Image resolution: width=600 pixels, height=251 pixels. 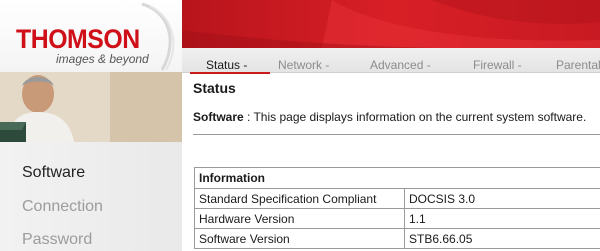 I want to click on description-label: Software, so click(x=218, y=117).